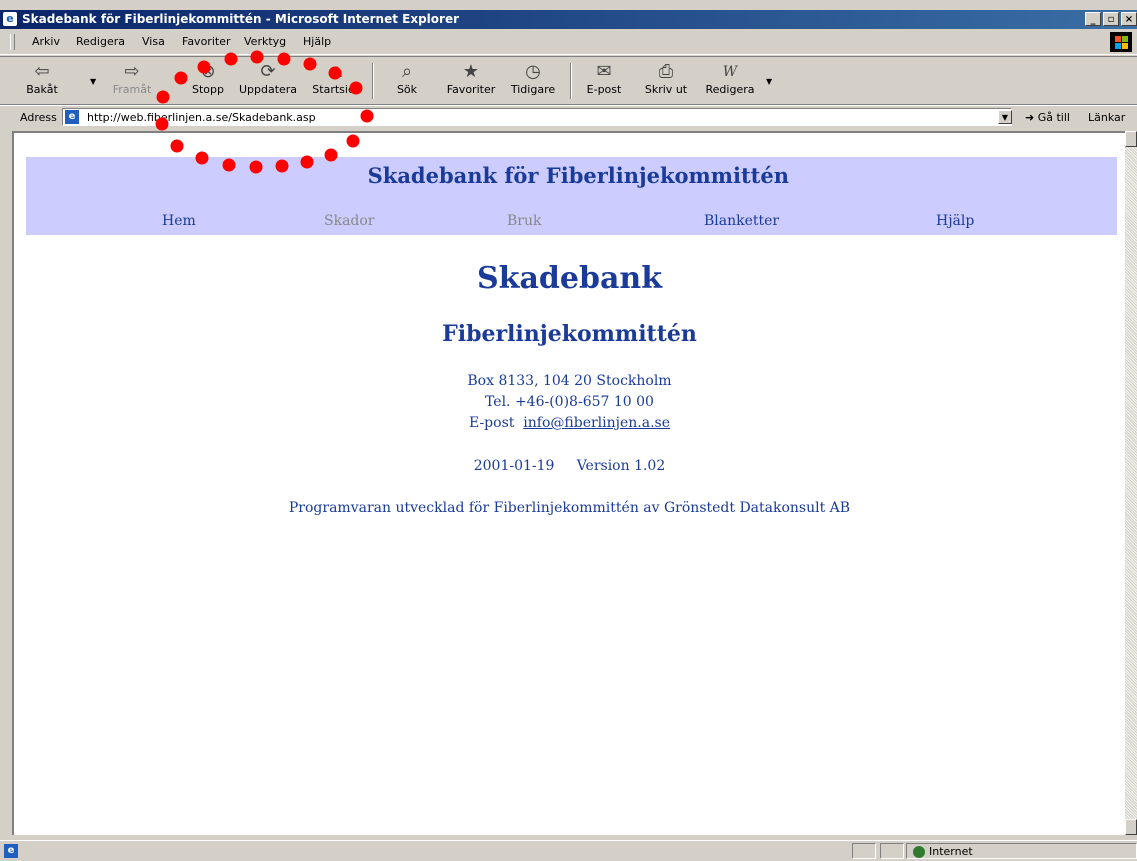 The width and height of the screenshot is (1137, 861). What do you see at coordinates (11, 851) in the screenshot?
I see `page-status-icon: e` at bounding box center [11, 851].